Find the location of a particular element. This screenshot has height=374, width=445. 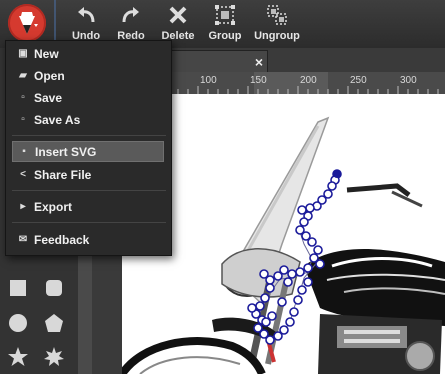

menu-item-save-label: Save is located at coordinates (48, 97).